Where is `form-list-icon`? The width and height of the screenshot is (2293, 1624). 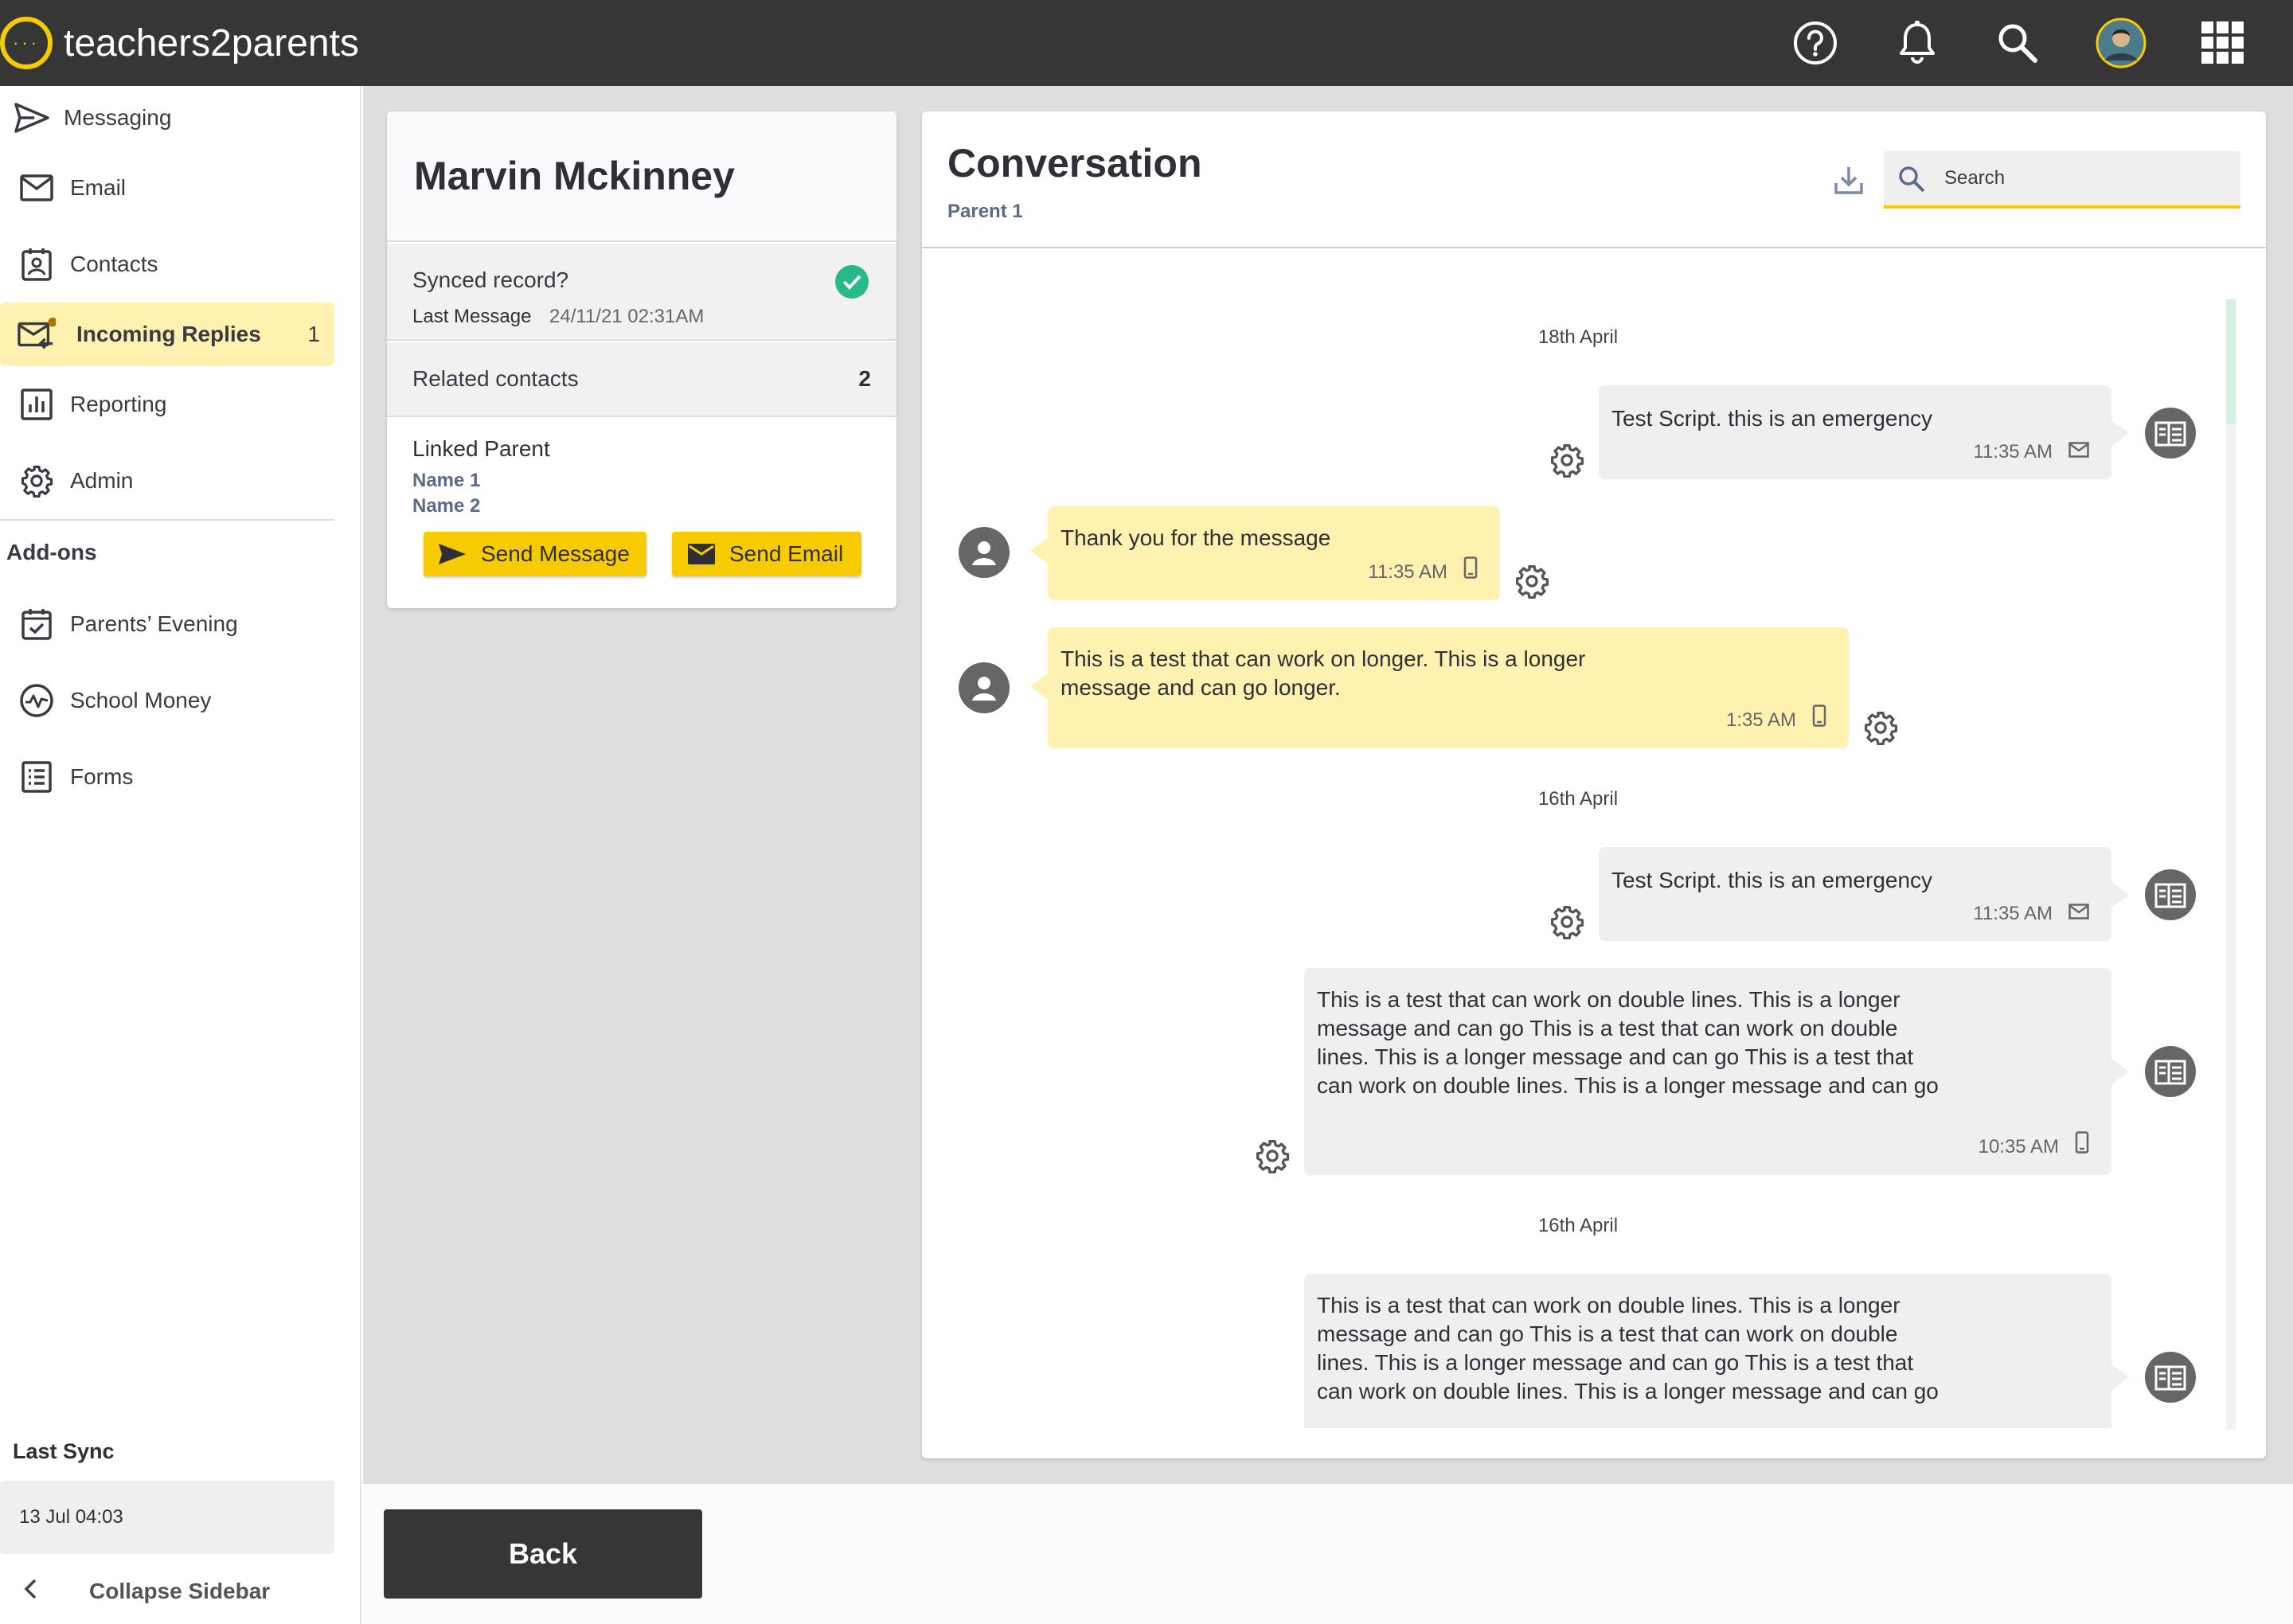
form-list-icon is located at coordinates (37, 777).